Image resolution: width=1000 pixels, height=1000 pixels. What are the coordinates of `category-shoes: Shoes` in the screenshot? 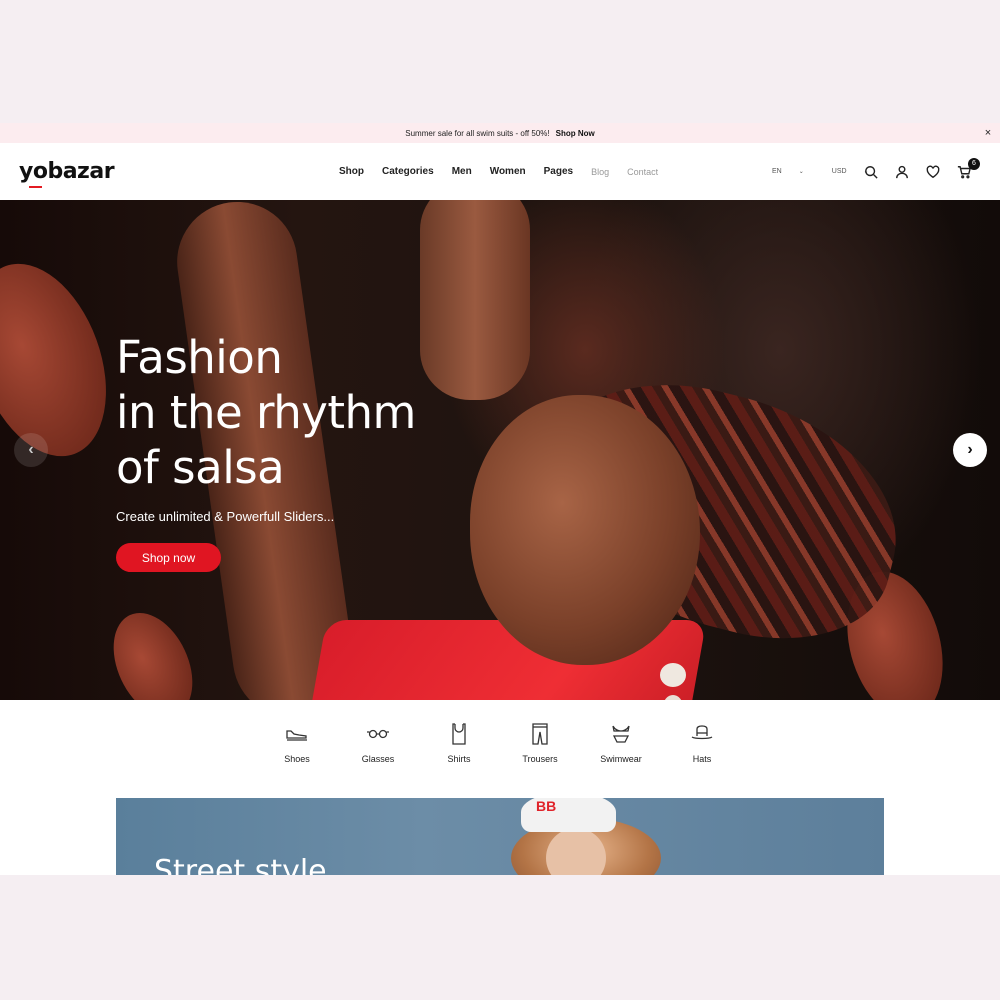 It's located at (297, 743).